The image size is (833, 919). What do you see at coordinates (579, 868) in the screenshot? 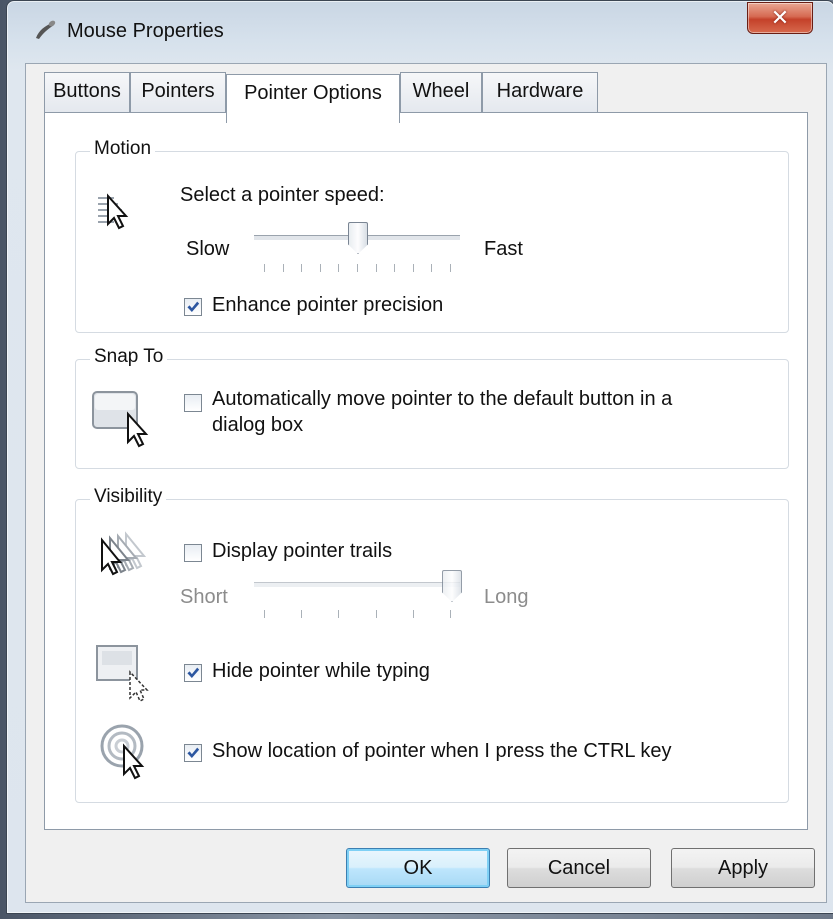
I see `cancel-button: Cancel` at bounding box center [579, 868].